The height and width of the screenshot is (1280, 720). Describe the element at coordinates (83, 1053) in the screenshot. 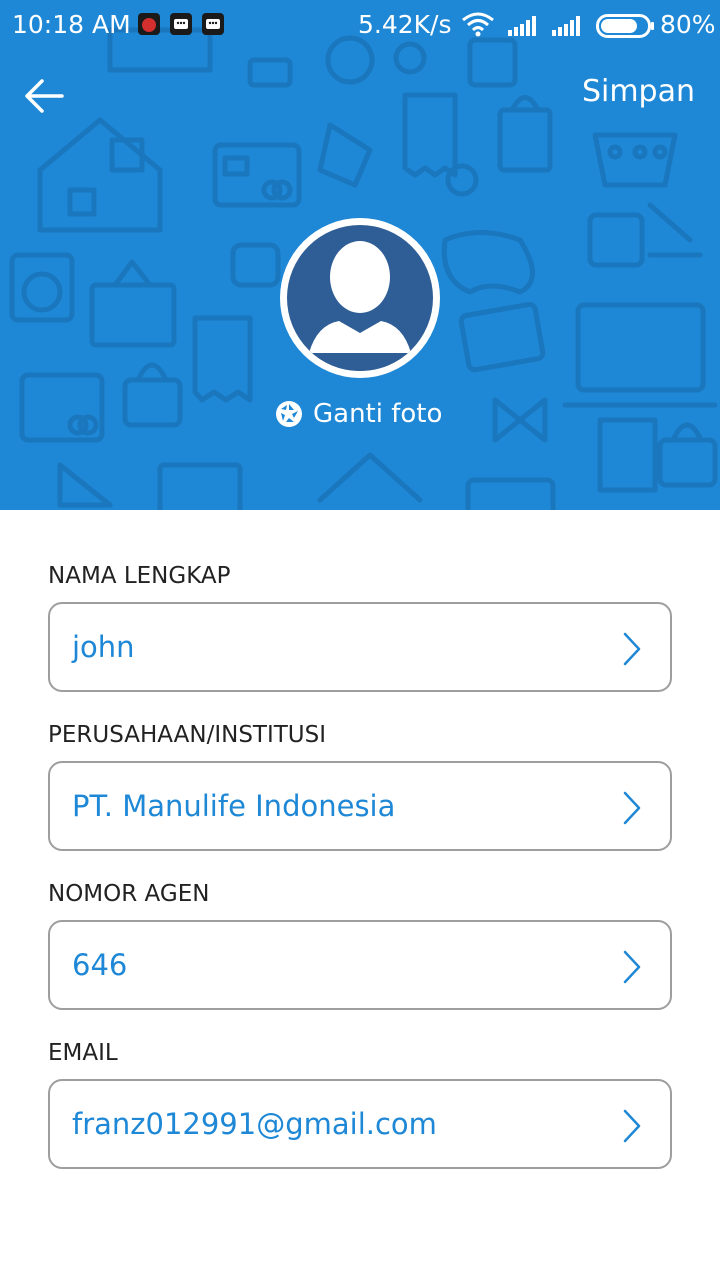

I see `email-label: EMAIL` at that location.